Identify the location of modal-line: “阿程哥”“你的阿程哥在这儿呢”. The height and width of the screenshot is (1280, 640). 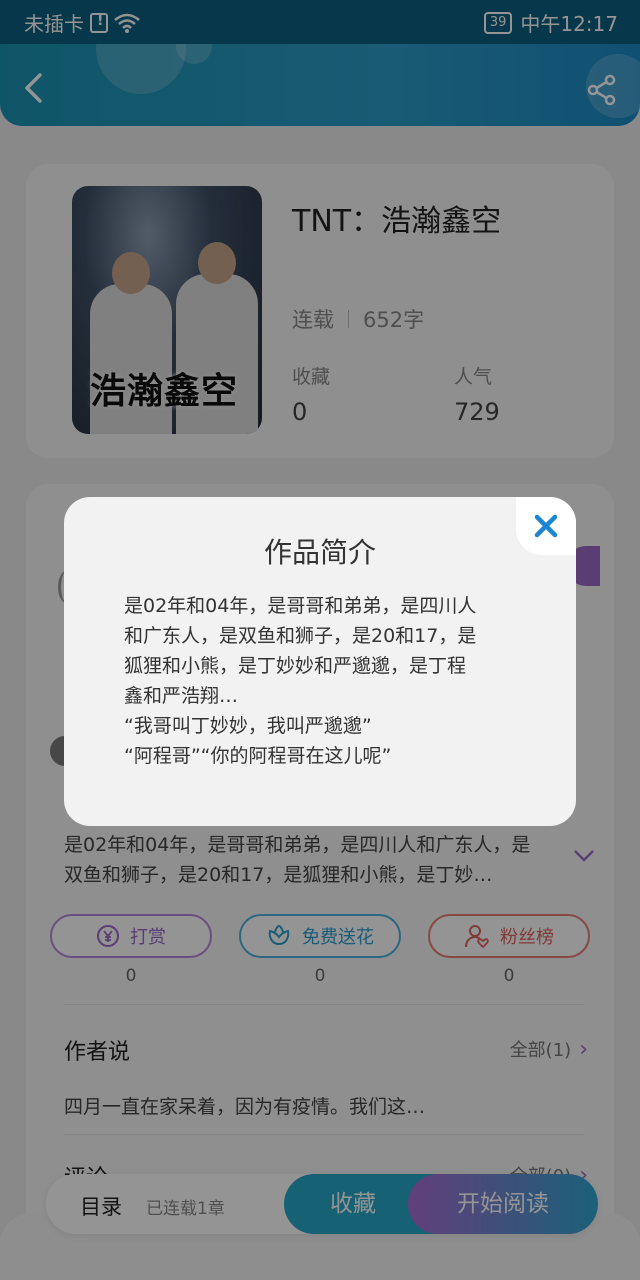
(258, 756).